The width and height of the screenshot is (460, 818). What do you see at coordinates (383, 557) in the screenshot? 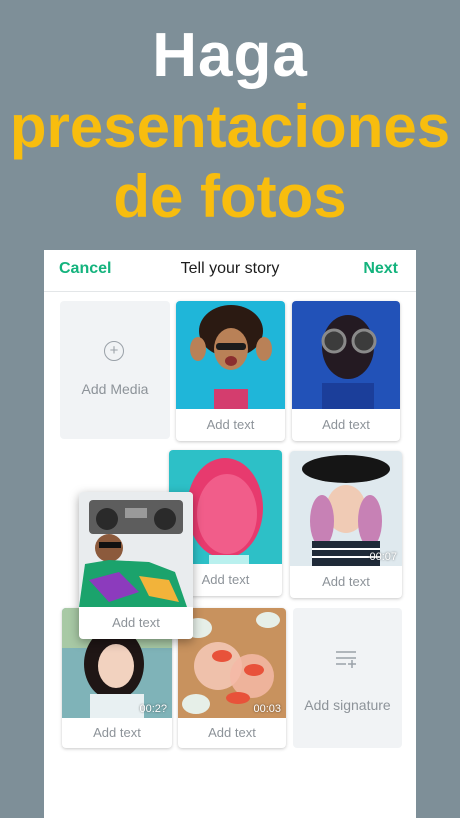
I see `video-duration: 00:07` at bounding box center [383, 557].